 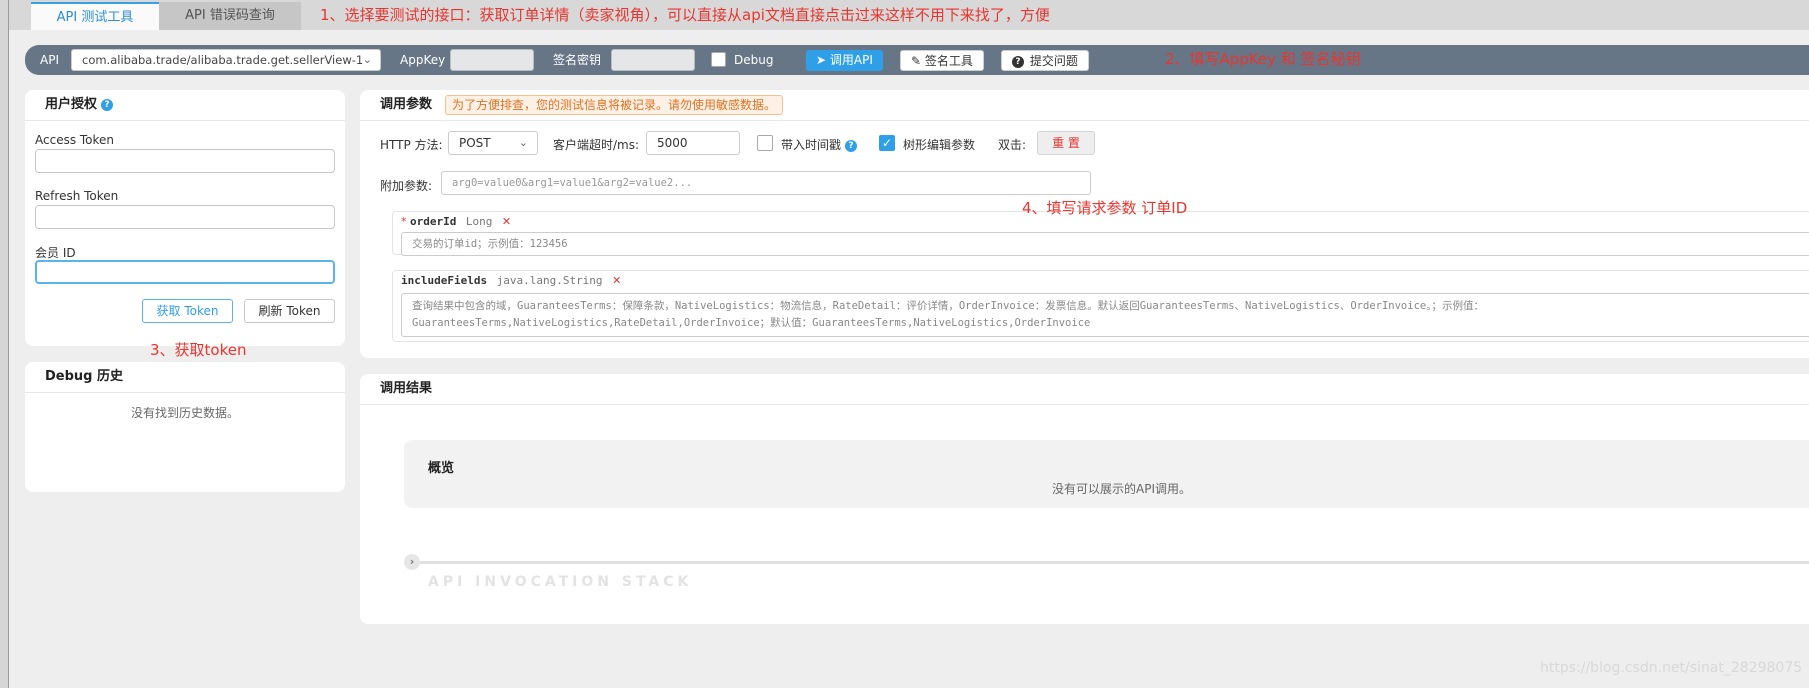 I want to click on access-token-input, so click(x=185, y=161).